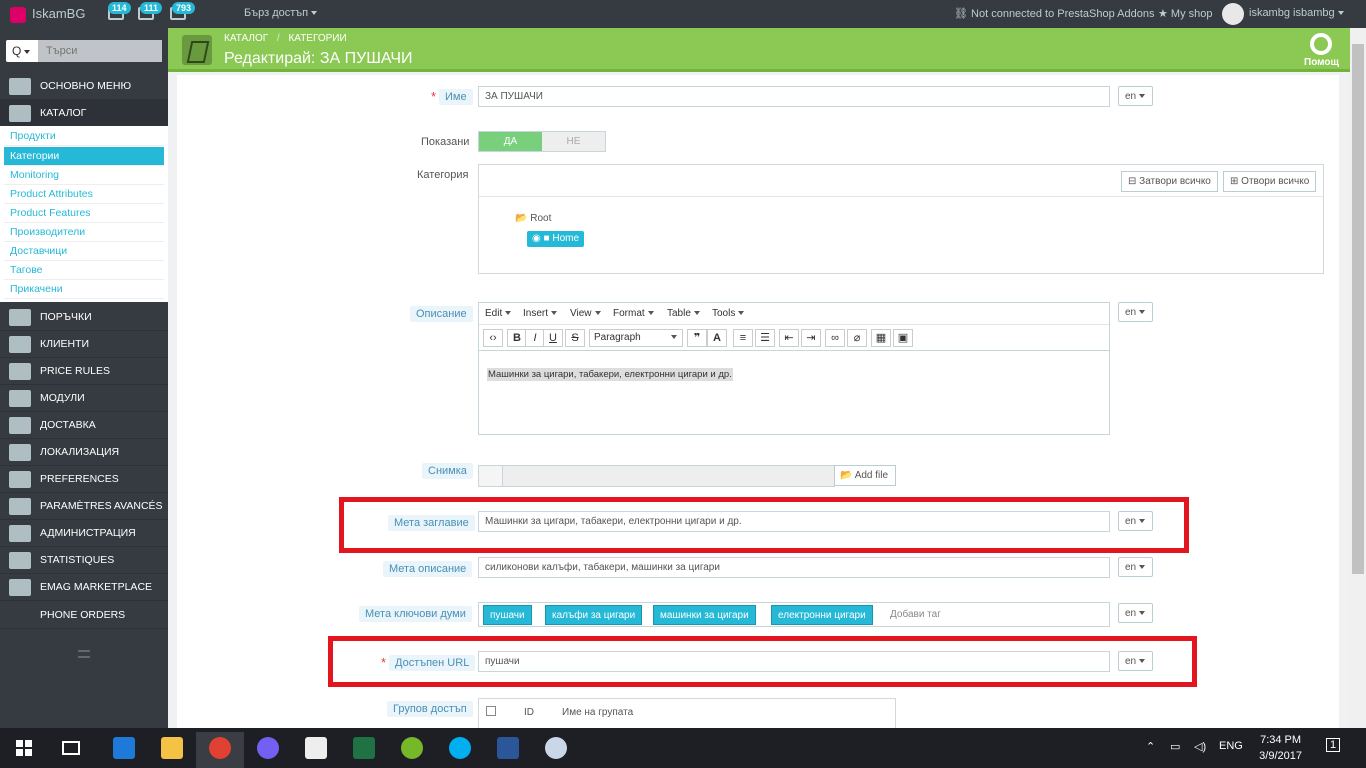 The width and height of the screenshot is (1366, 768). Describe the element at coordinates (281, 13) in the screenshot. I see `quick-access-menu: Бърз достъп` at that location.